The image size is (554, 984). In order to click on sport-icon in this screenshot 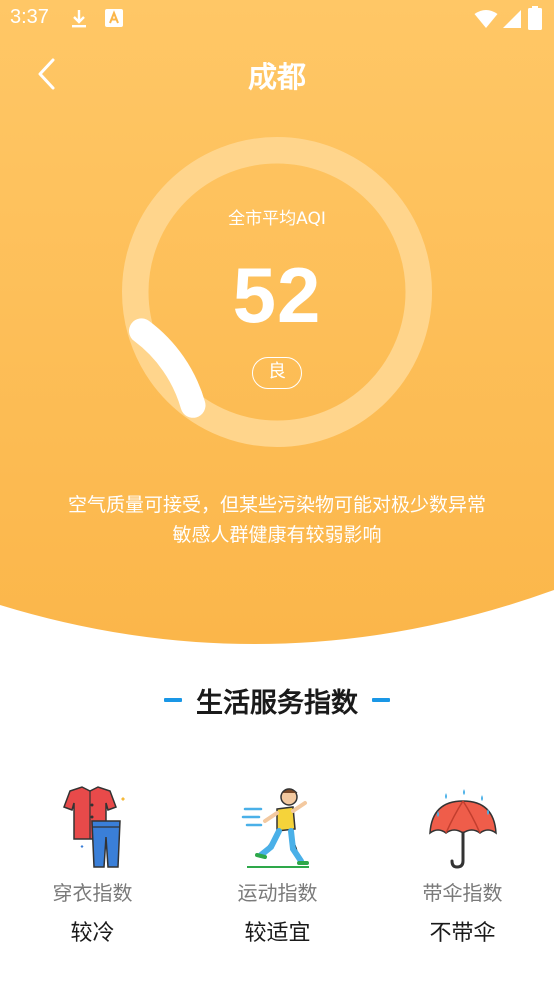, I will do `click(275, 828)`.